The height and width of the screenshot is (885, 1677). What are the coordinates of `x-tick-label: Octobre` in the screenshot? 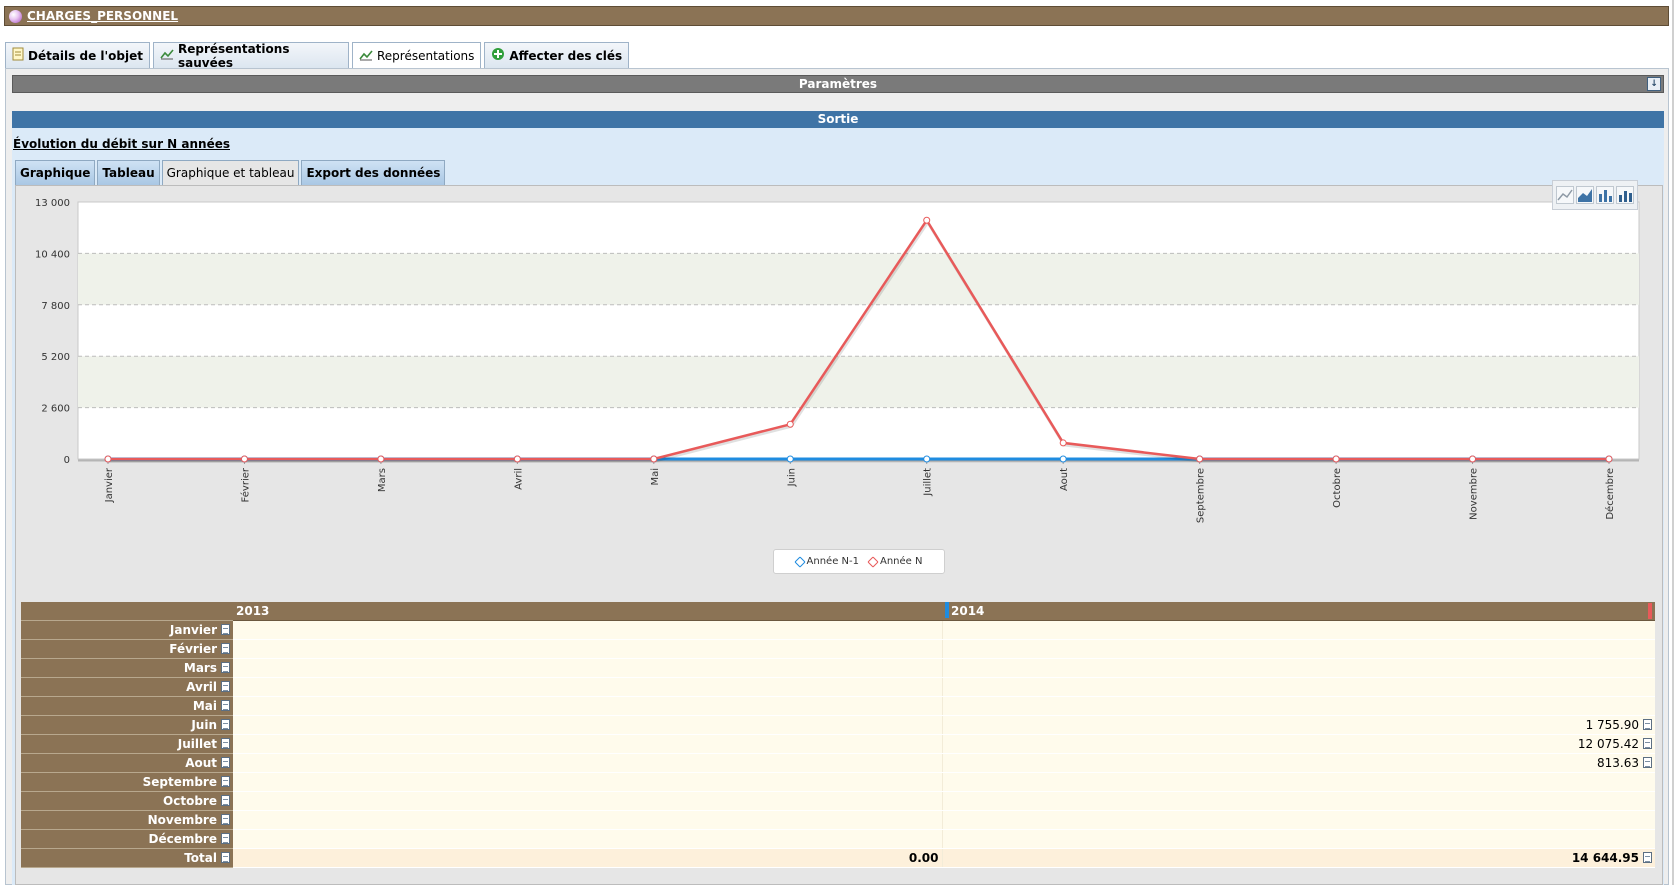 It's located at (1337, 488).